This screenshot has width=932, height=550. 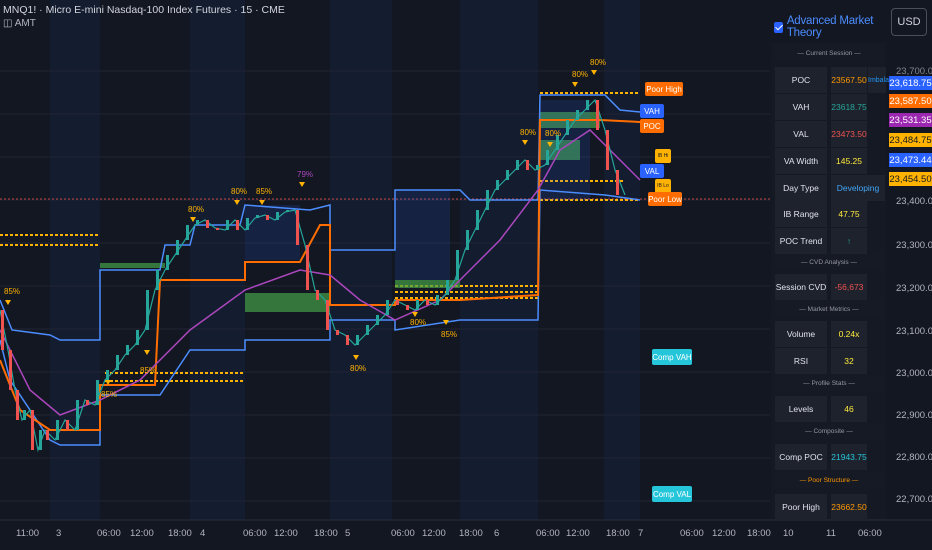 What do you see at coordinates (348, 533) in the screenshot?
I see `time-tick: 5` at bounding box center [348, 533].